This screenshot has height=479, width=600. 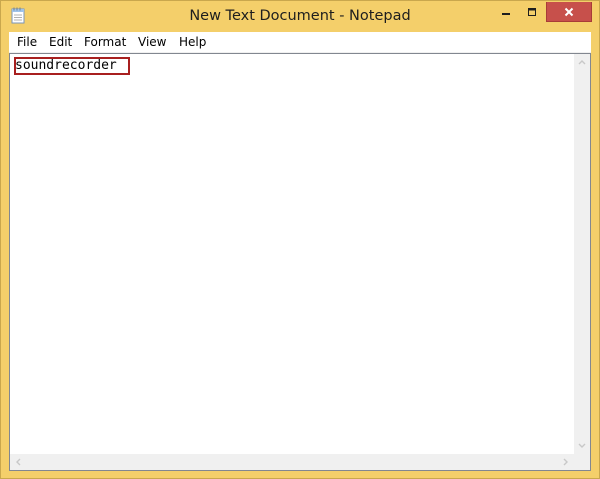 What do you see at coordinates (582, 254) in the screenshot?
I see `vertical-scrollbar` at bounding box center [582, 254].